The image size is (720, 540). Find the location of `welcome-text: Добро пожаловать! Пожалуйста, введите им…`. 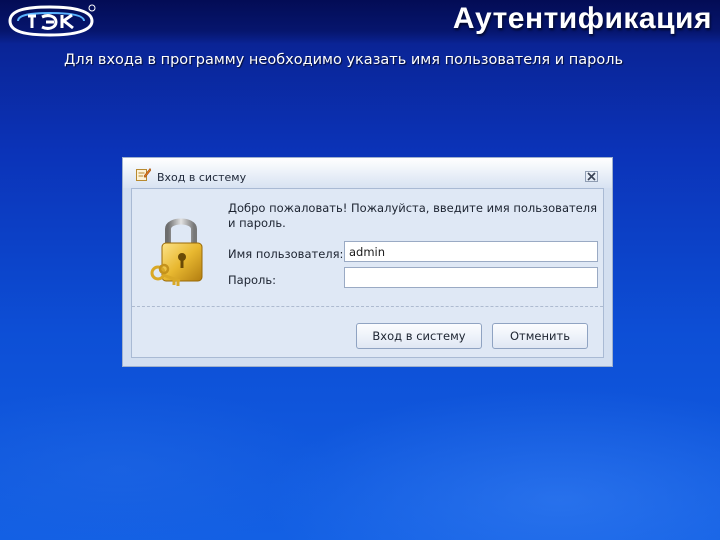

welcome-text: Добро пожаловать! Пожалуйста, введите им… is located at coordinates (413, 215).